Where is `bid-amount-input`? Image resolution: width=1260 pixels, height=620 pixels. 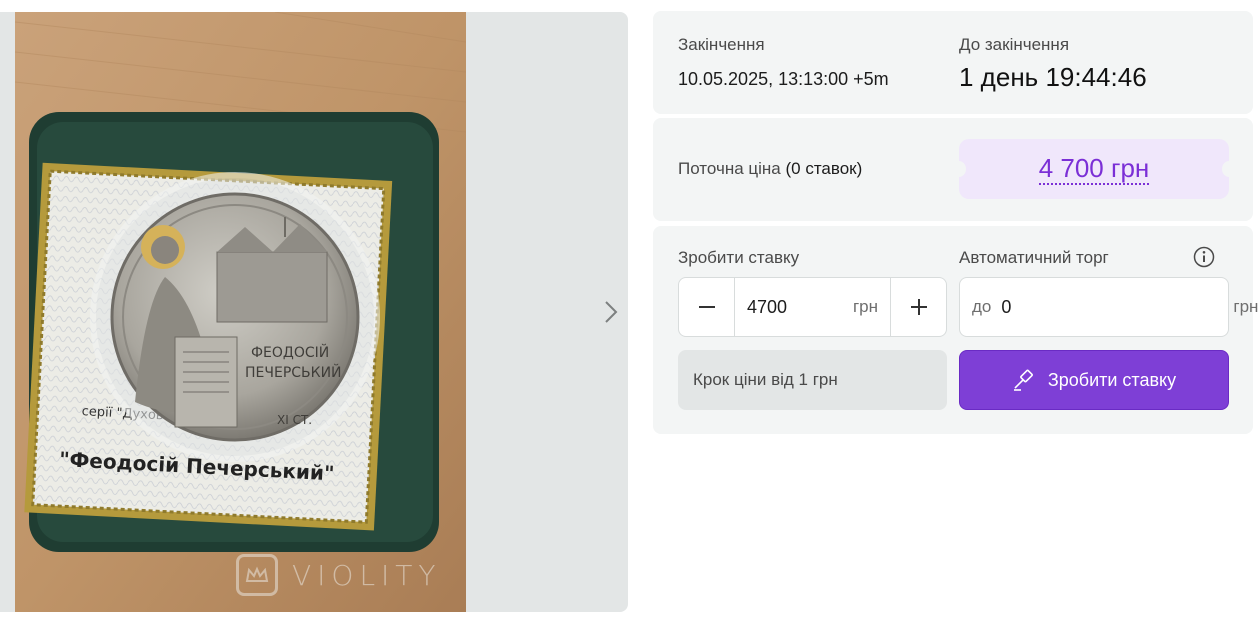
bid-amount-input is located at coordinates (792, 307).